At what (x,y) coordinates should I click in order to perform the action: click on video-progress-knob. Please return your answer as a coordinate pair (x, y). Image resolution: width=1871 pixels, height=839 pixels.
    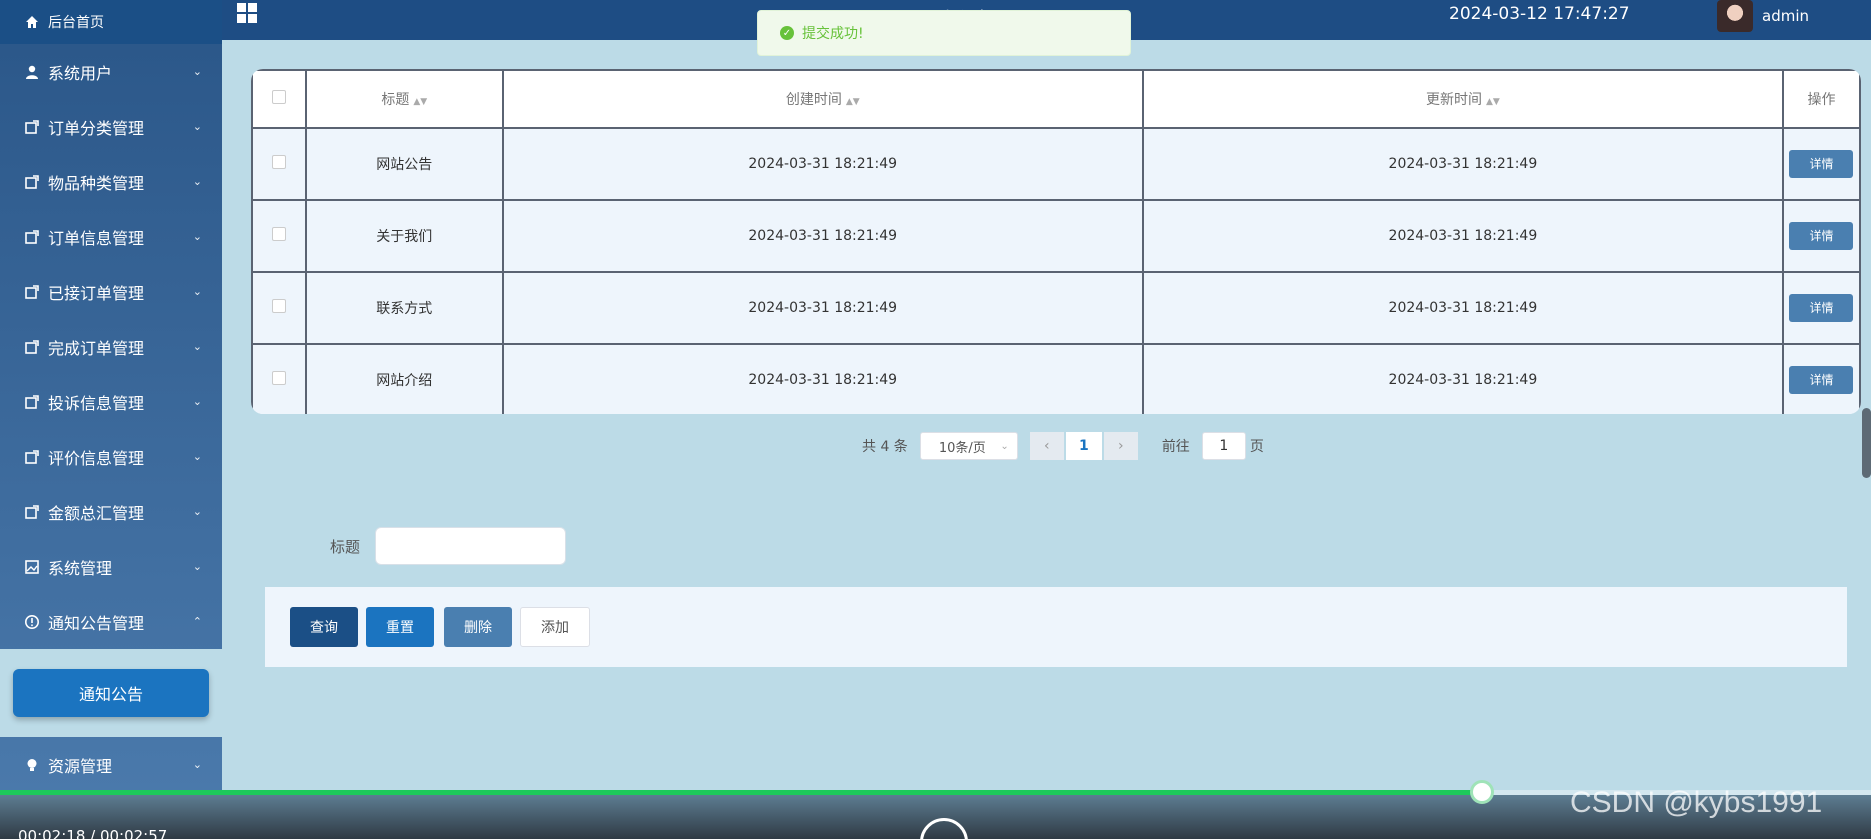
    Looking at the image, I should click on (1481, 792).